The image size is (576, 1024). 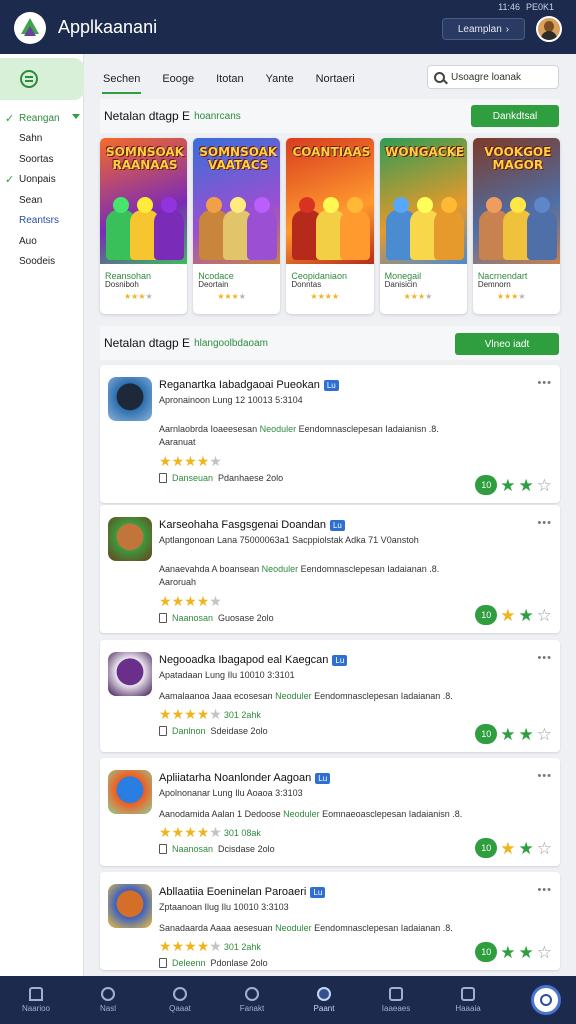 I want to click on app-actions: 10 ★ ★ ☆, so click(x=513, y=734).